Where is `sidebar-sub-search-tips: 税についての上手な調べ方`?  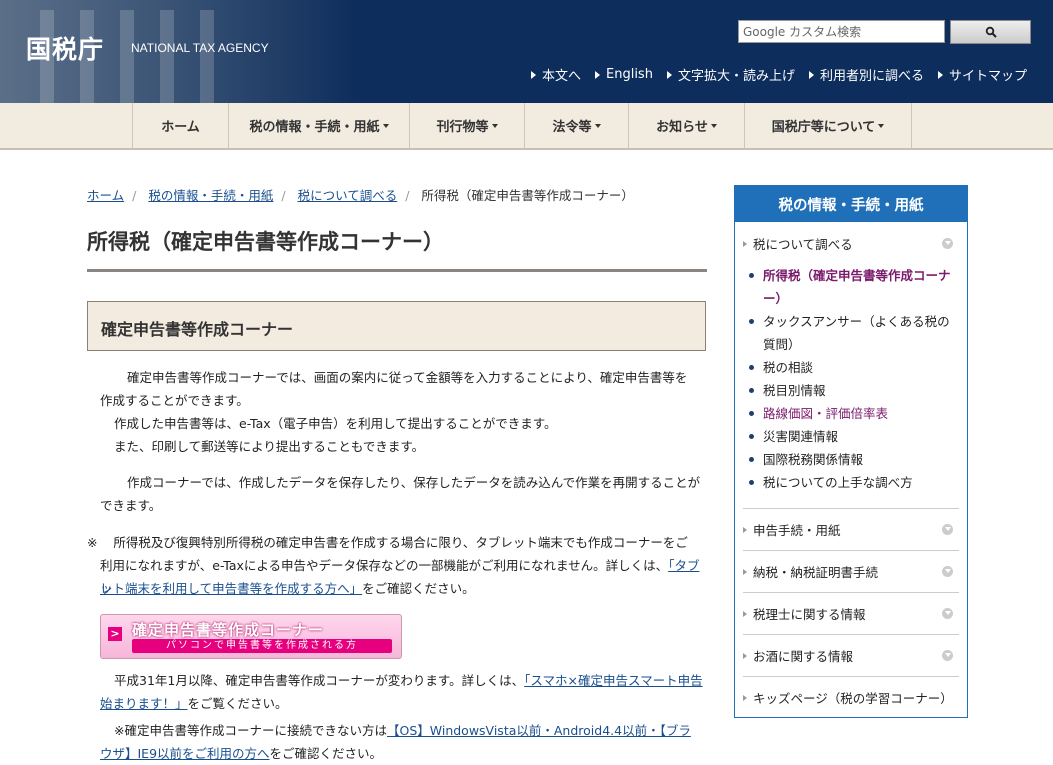
sidebar-sub-search-tips: 税についての上手な調べ方 is located at coordinates (851, 482).